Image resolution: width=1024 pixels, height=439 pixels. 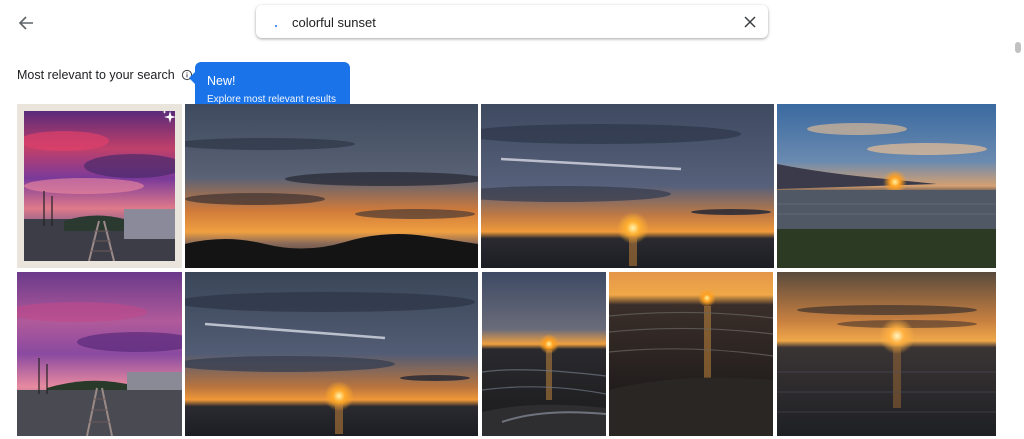 I want to click on section-heading: Most relevant to your search, so click(x=105, y=75).